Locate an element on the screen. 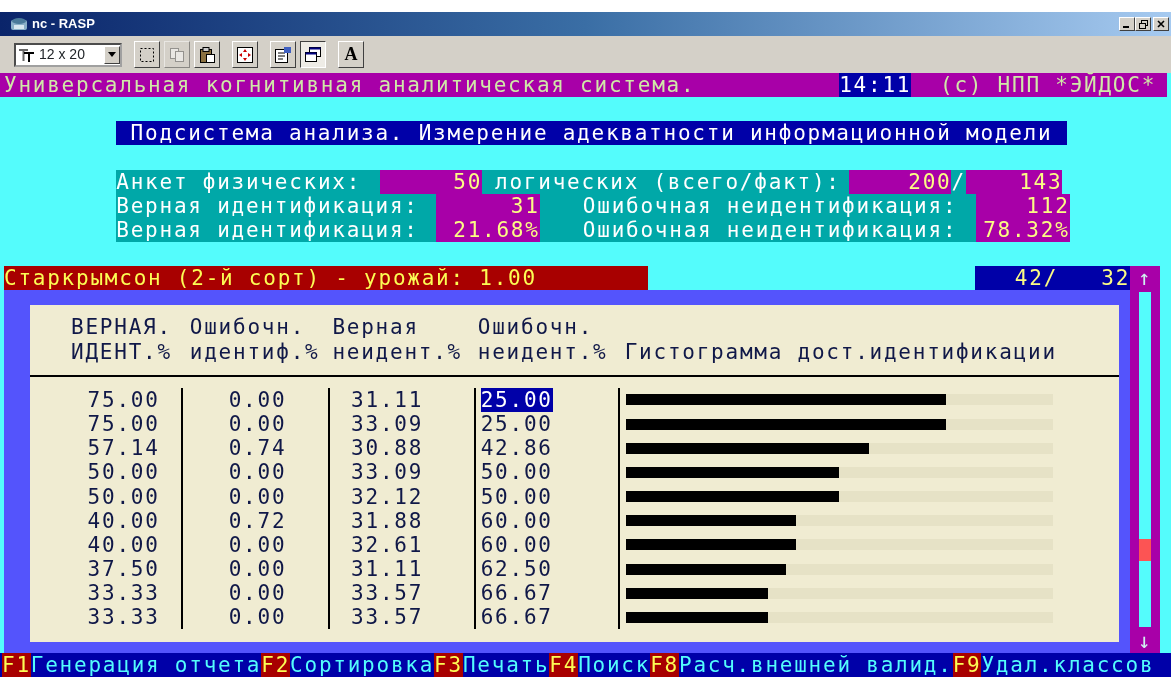 Image resolution: width=1171 pixels, height=677 pixels. scroll-up-button: ↑ is located at coordinates (1145, 278).